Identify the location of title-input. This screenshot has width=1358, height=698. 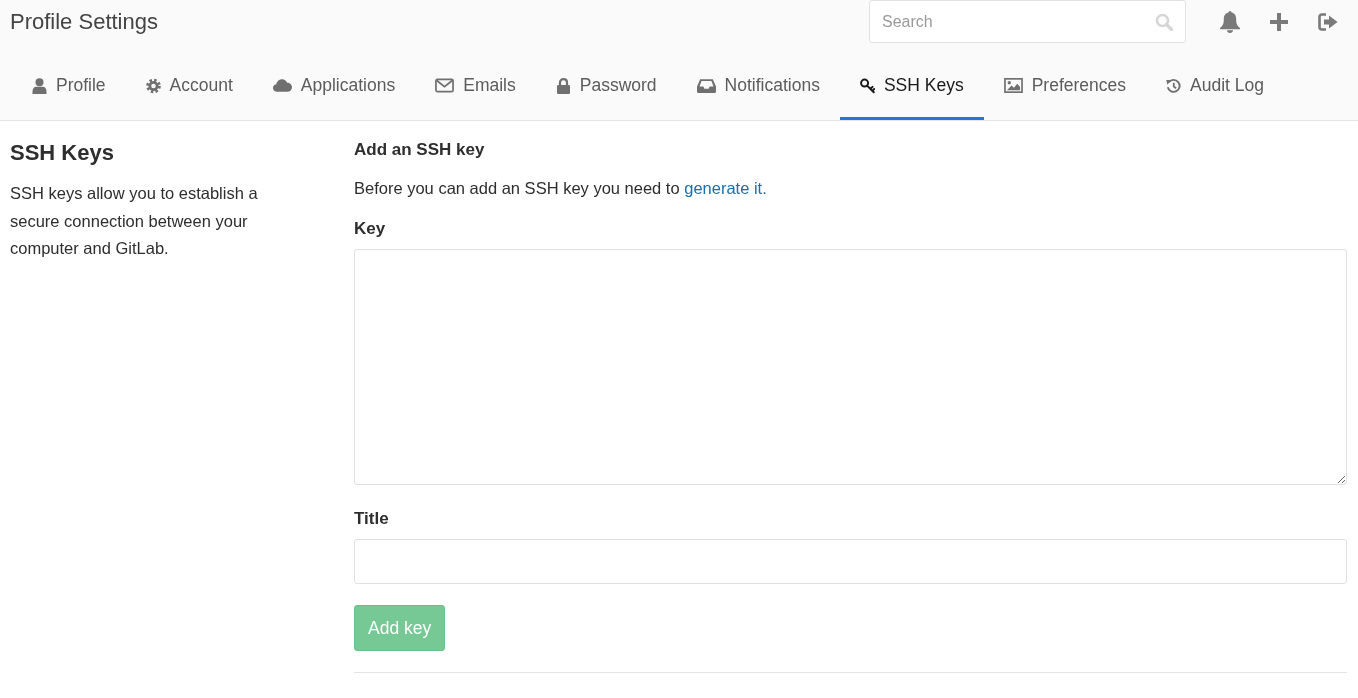
(850, 561).